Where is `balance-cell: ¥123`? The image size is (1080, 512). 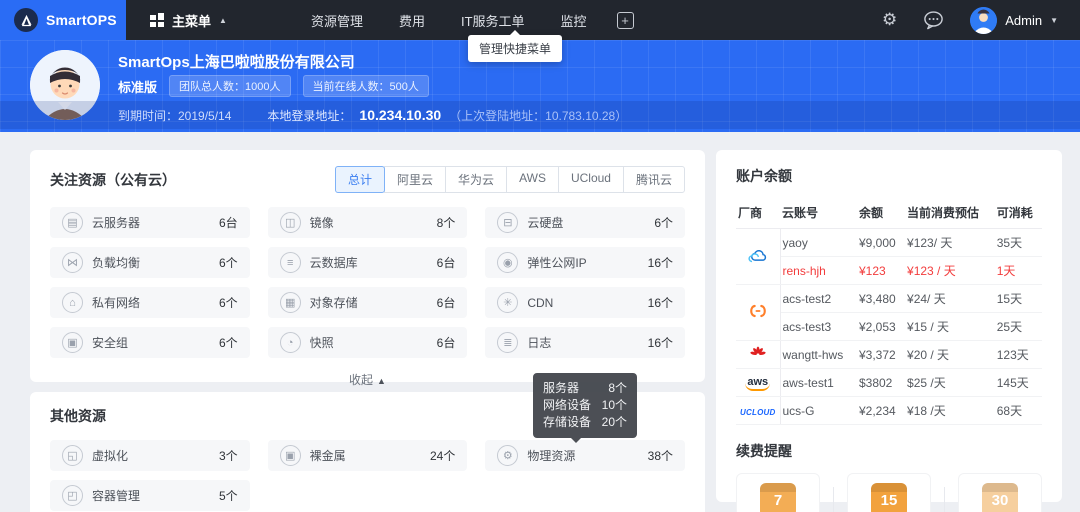
balance-cell: ¥123 is located at coordinates (881, 270).